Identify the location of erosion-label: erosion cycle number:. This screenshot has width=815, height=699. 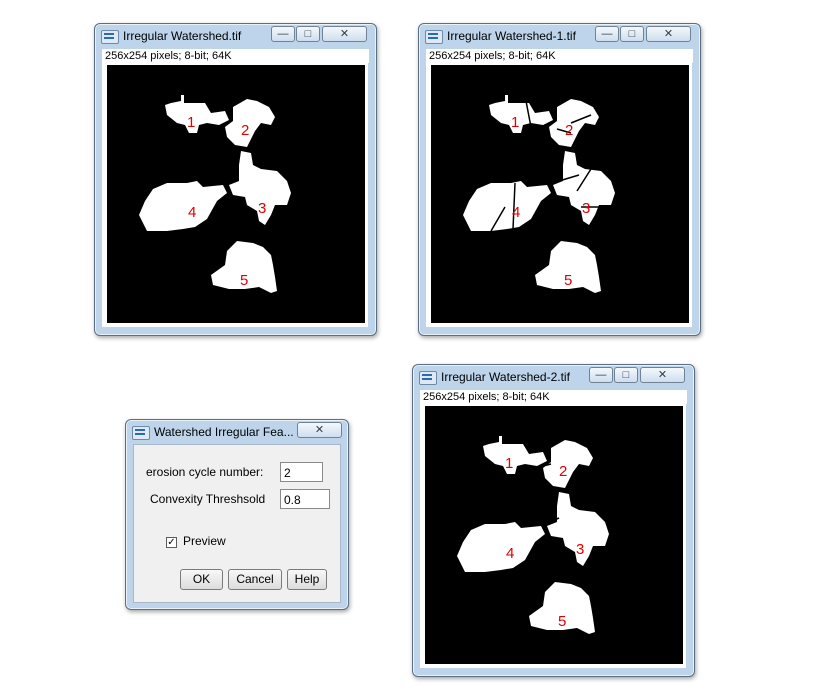
(205, 472).